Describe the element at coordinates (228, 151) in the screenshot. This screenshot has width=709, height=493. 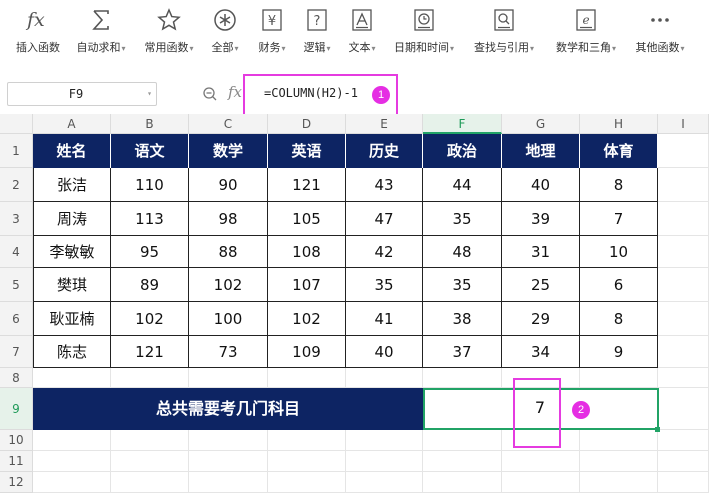
I see `table-header-cell: 数学` at that location.